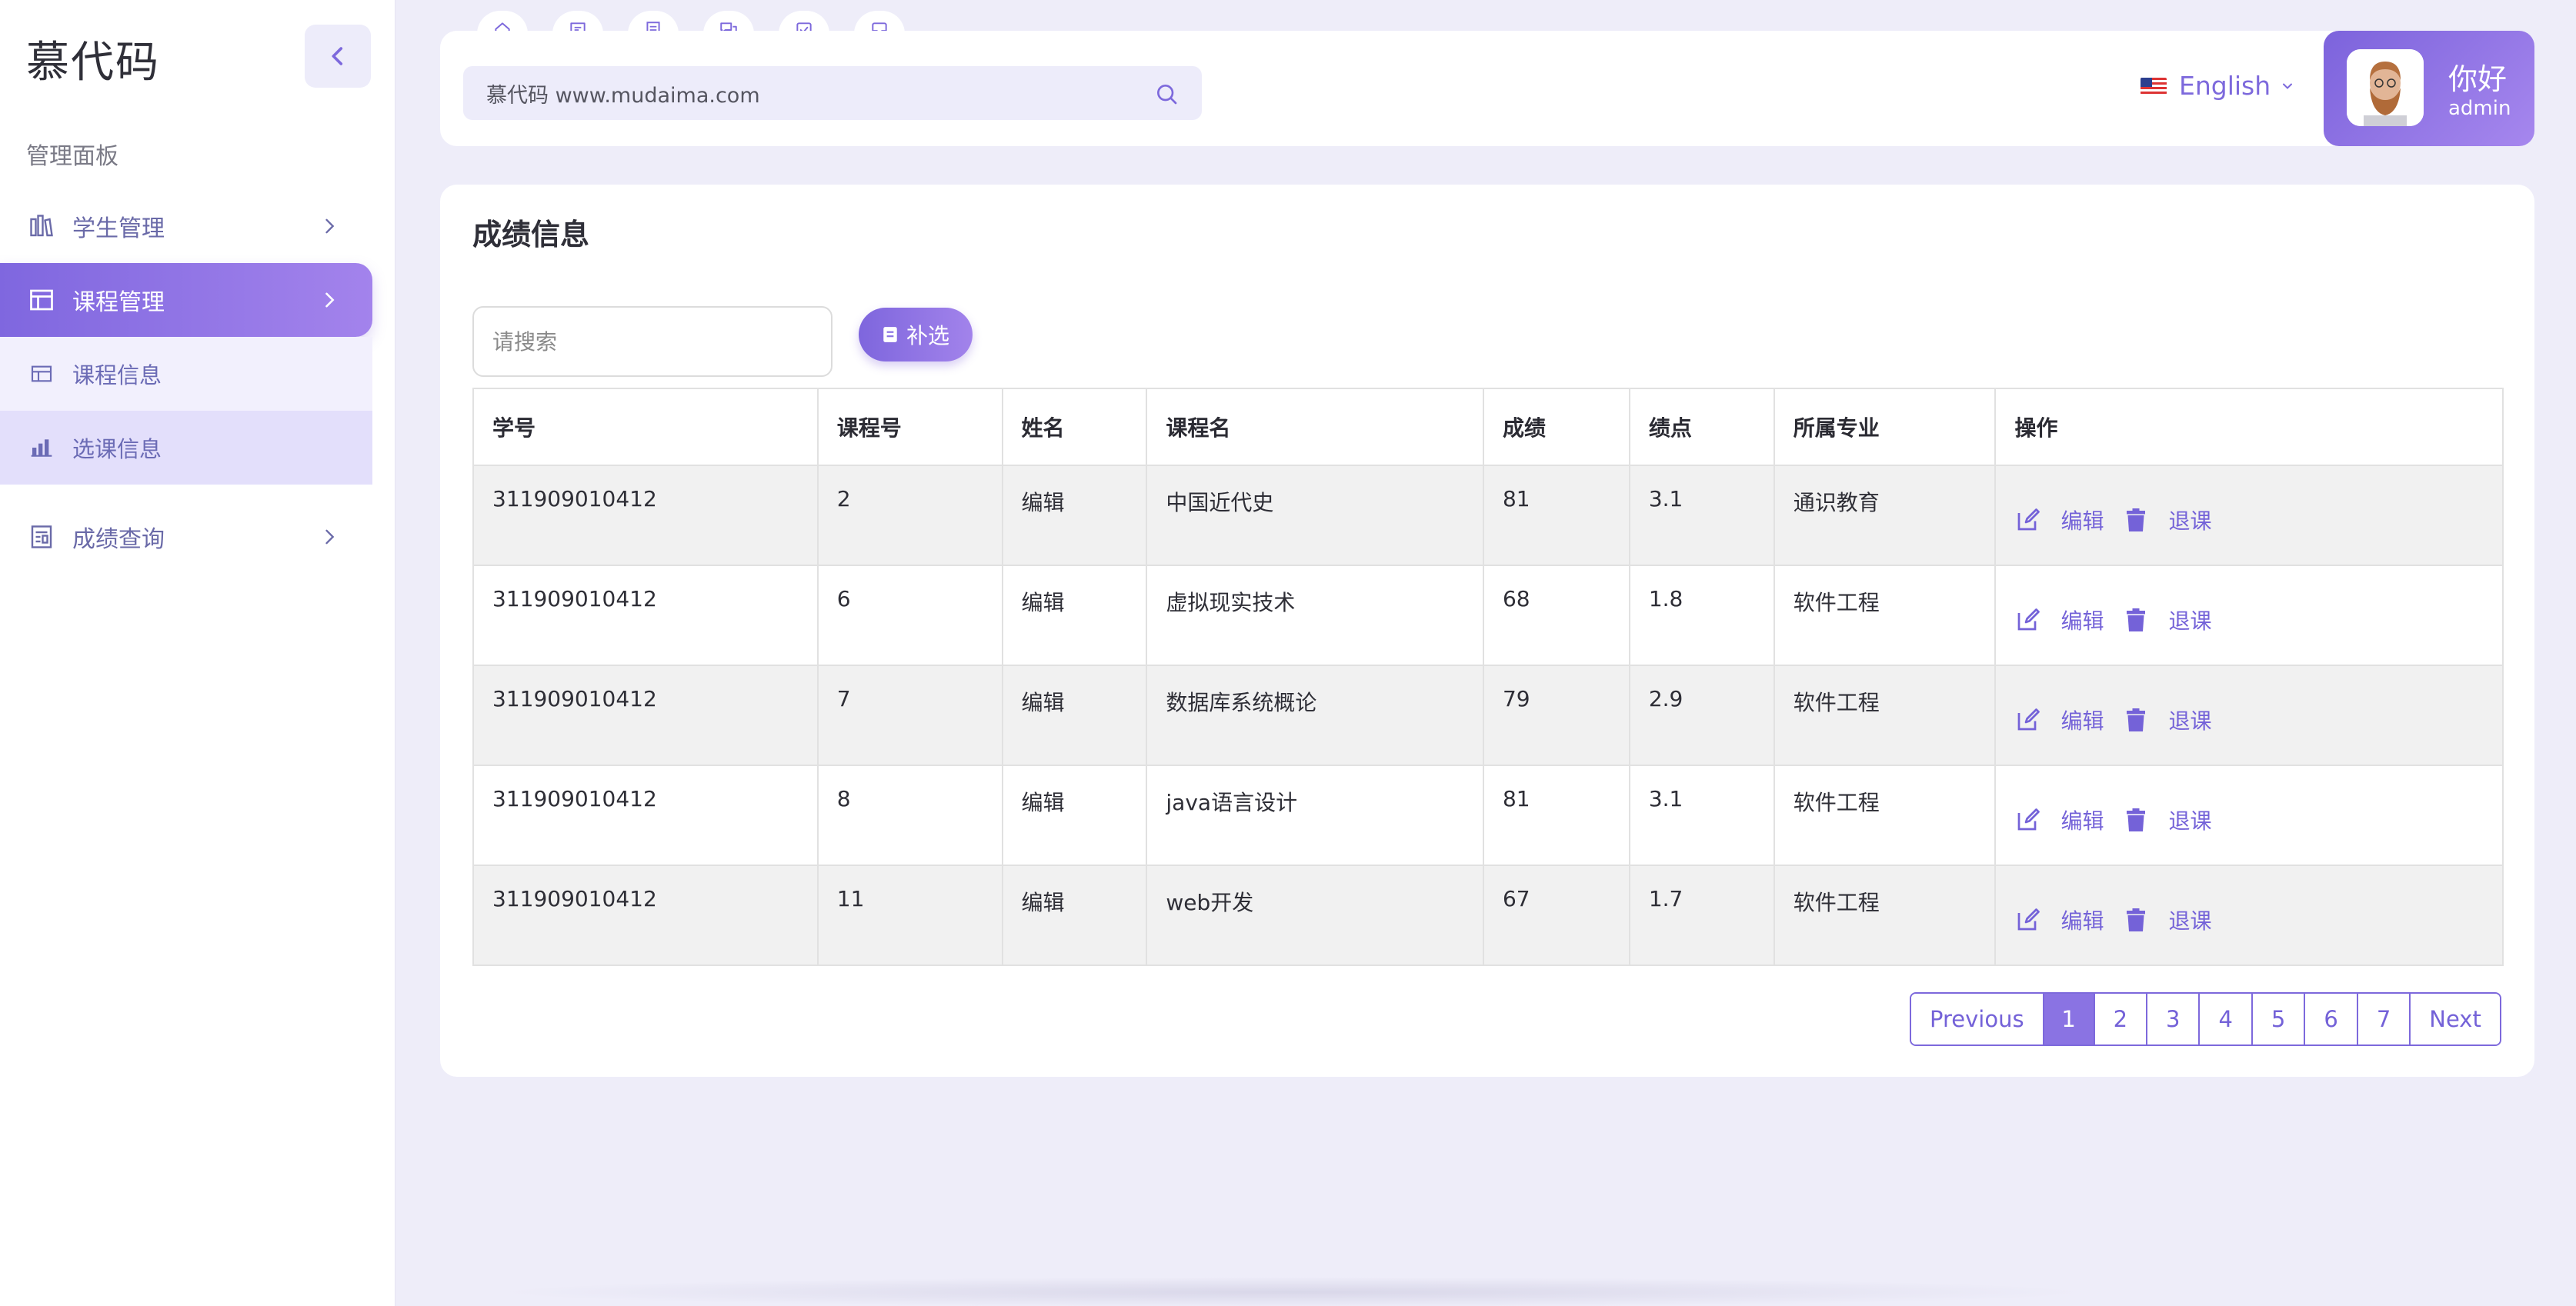 This screenshot has height=1306, width=2576. Describe the element at coordinates (186, 374) in the screenshot. I see `sidebar-subitem-course-info: 课程信息` at that location.